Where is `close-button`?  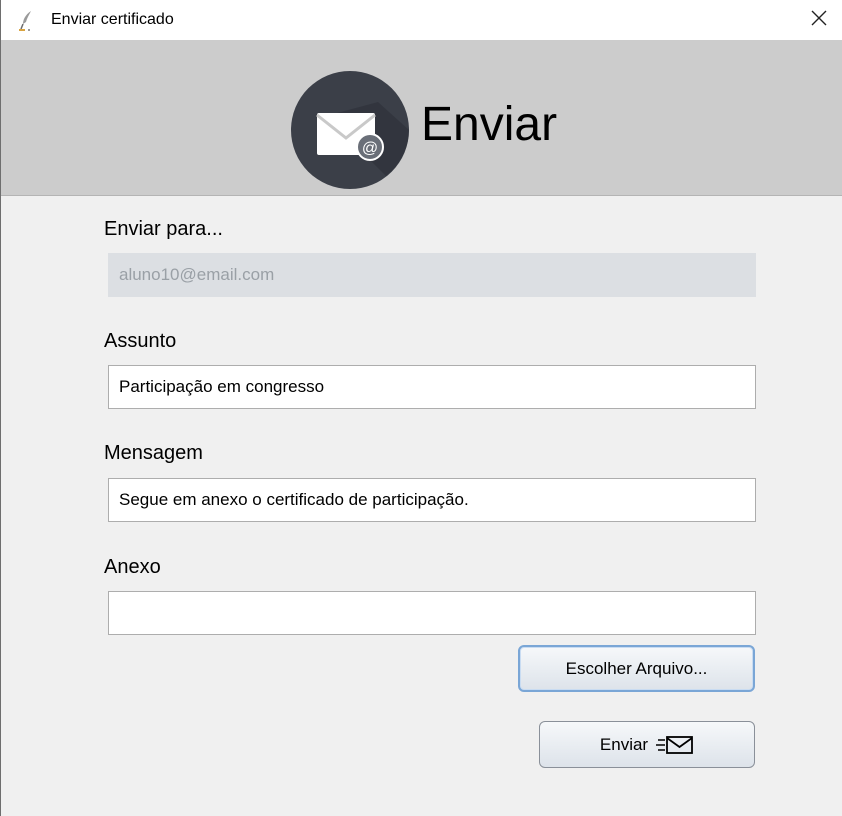 close-button is located at coordinates (819, 20).